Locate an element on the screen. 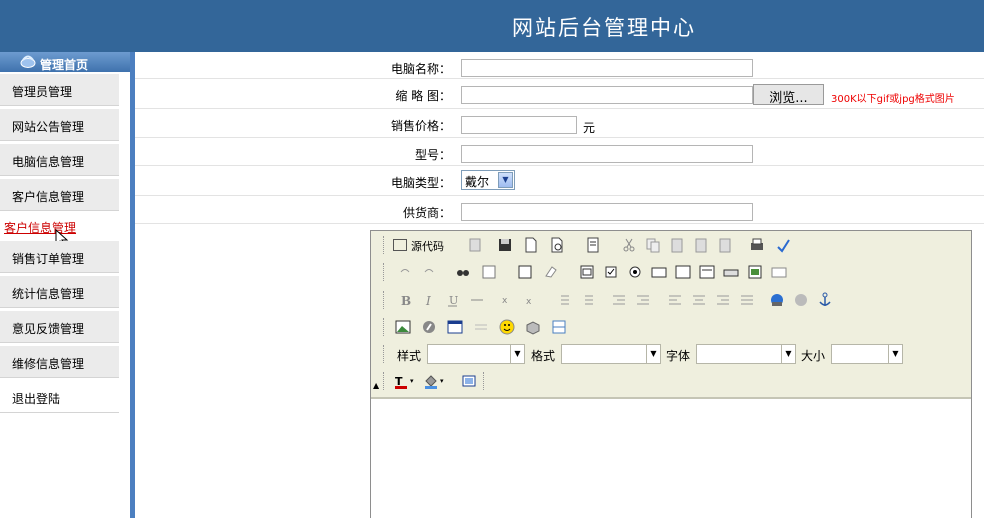 The image size is (984, 519). type-select: 戴尔 ▼ is located at coordinates (488, 180).